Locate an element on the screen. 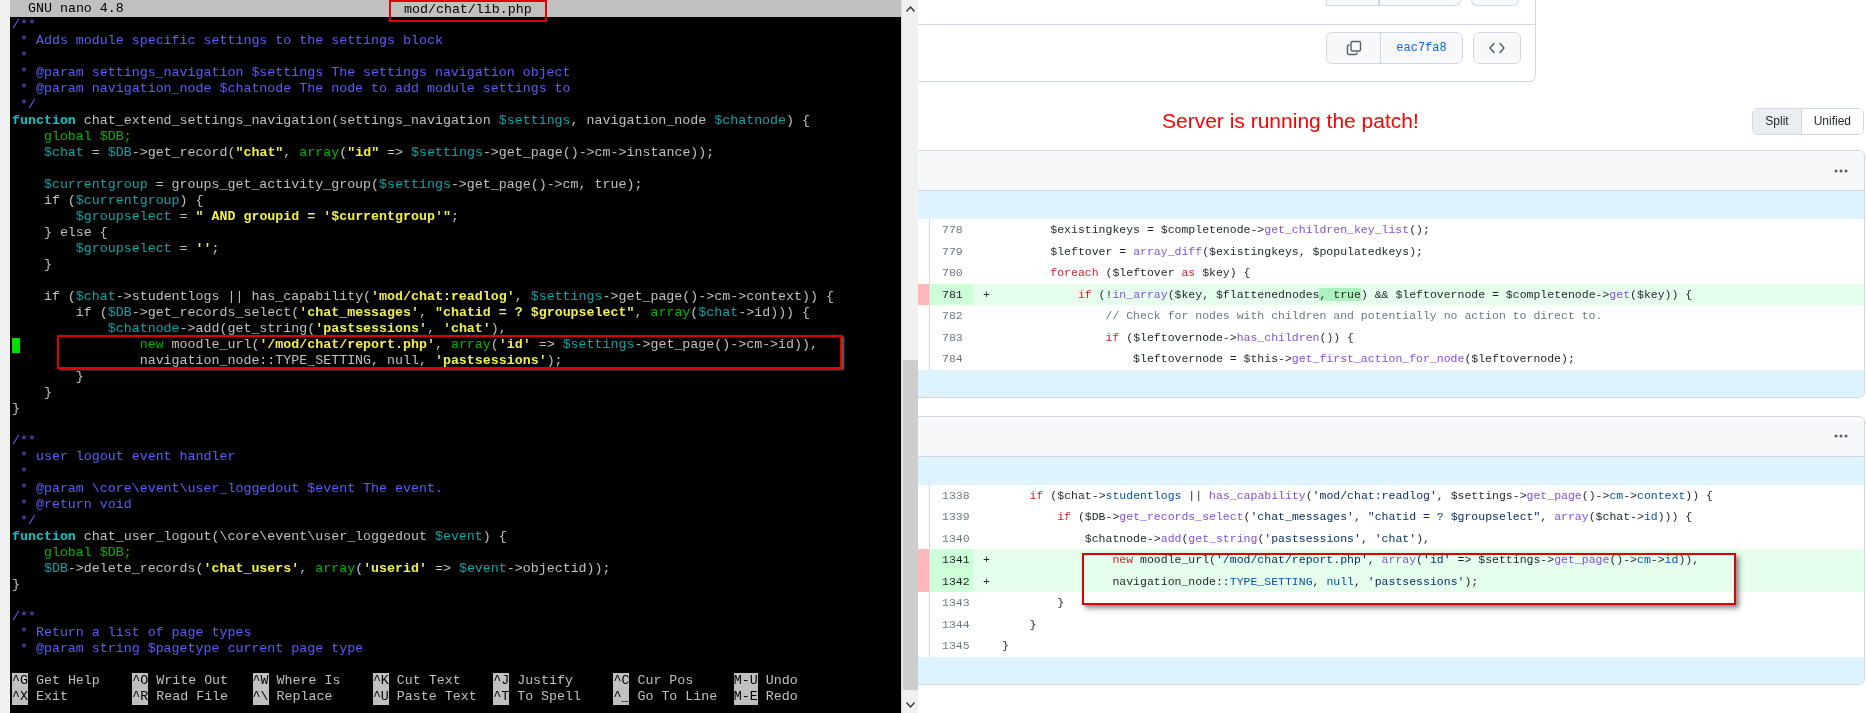 The width and height of the screenshot is (1866, 713). line-number: 784 is located at coordinates (952, 359).